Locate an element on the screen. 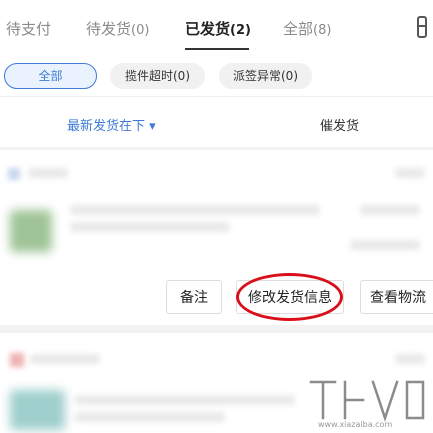 This screenshot has width=433, height=433. tab-count: (2) is located at coordinates (240, 30).